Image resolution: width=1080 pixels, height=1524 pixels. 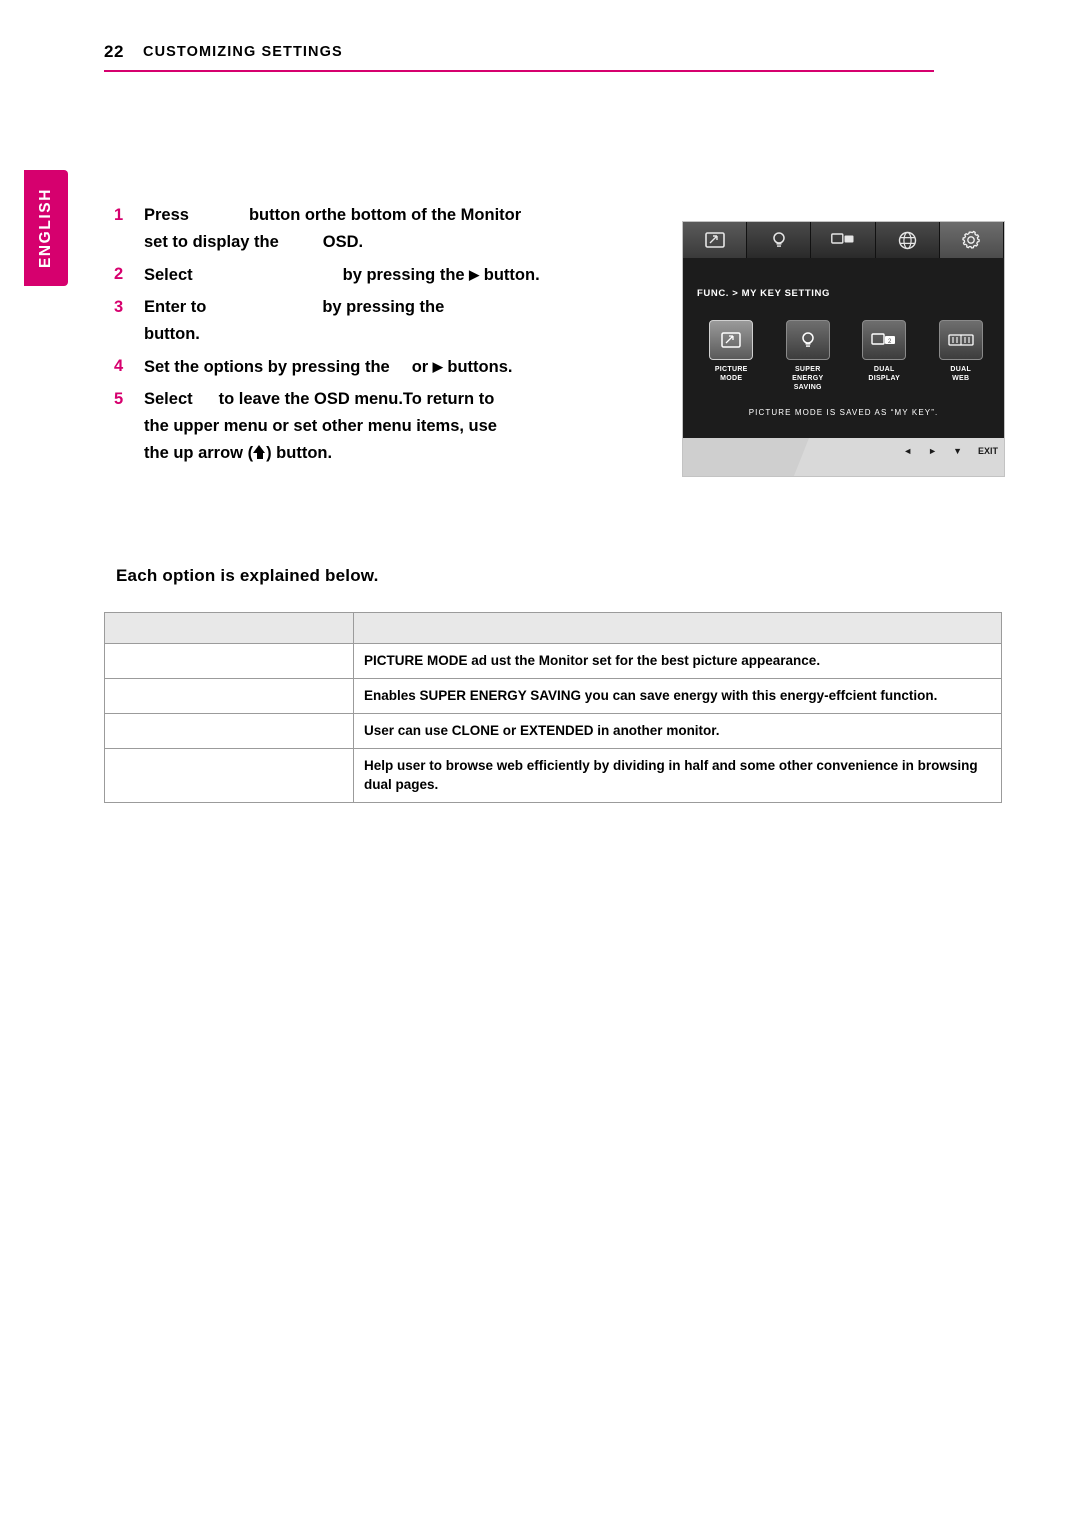 I want to click on step-3-number: 3, so click(x=119, y=307).